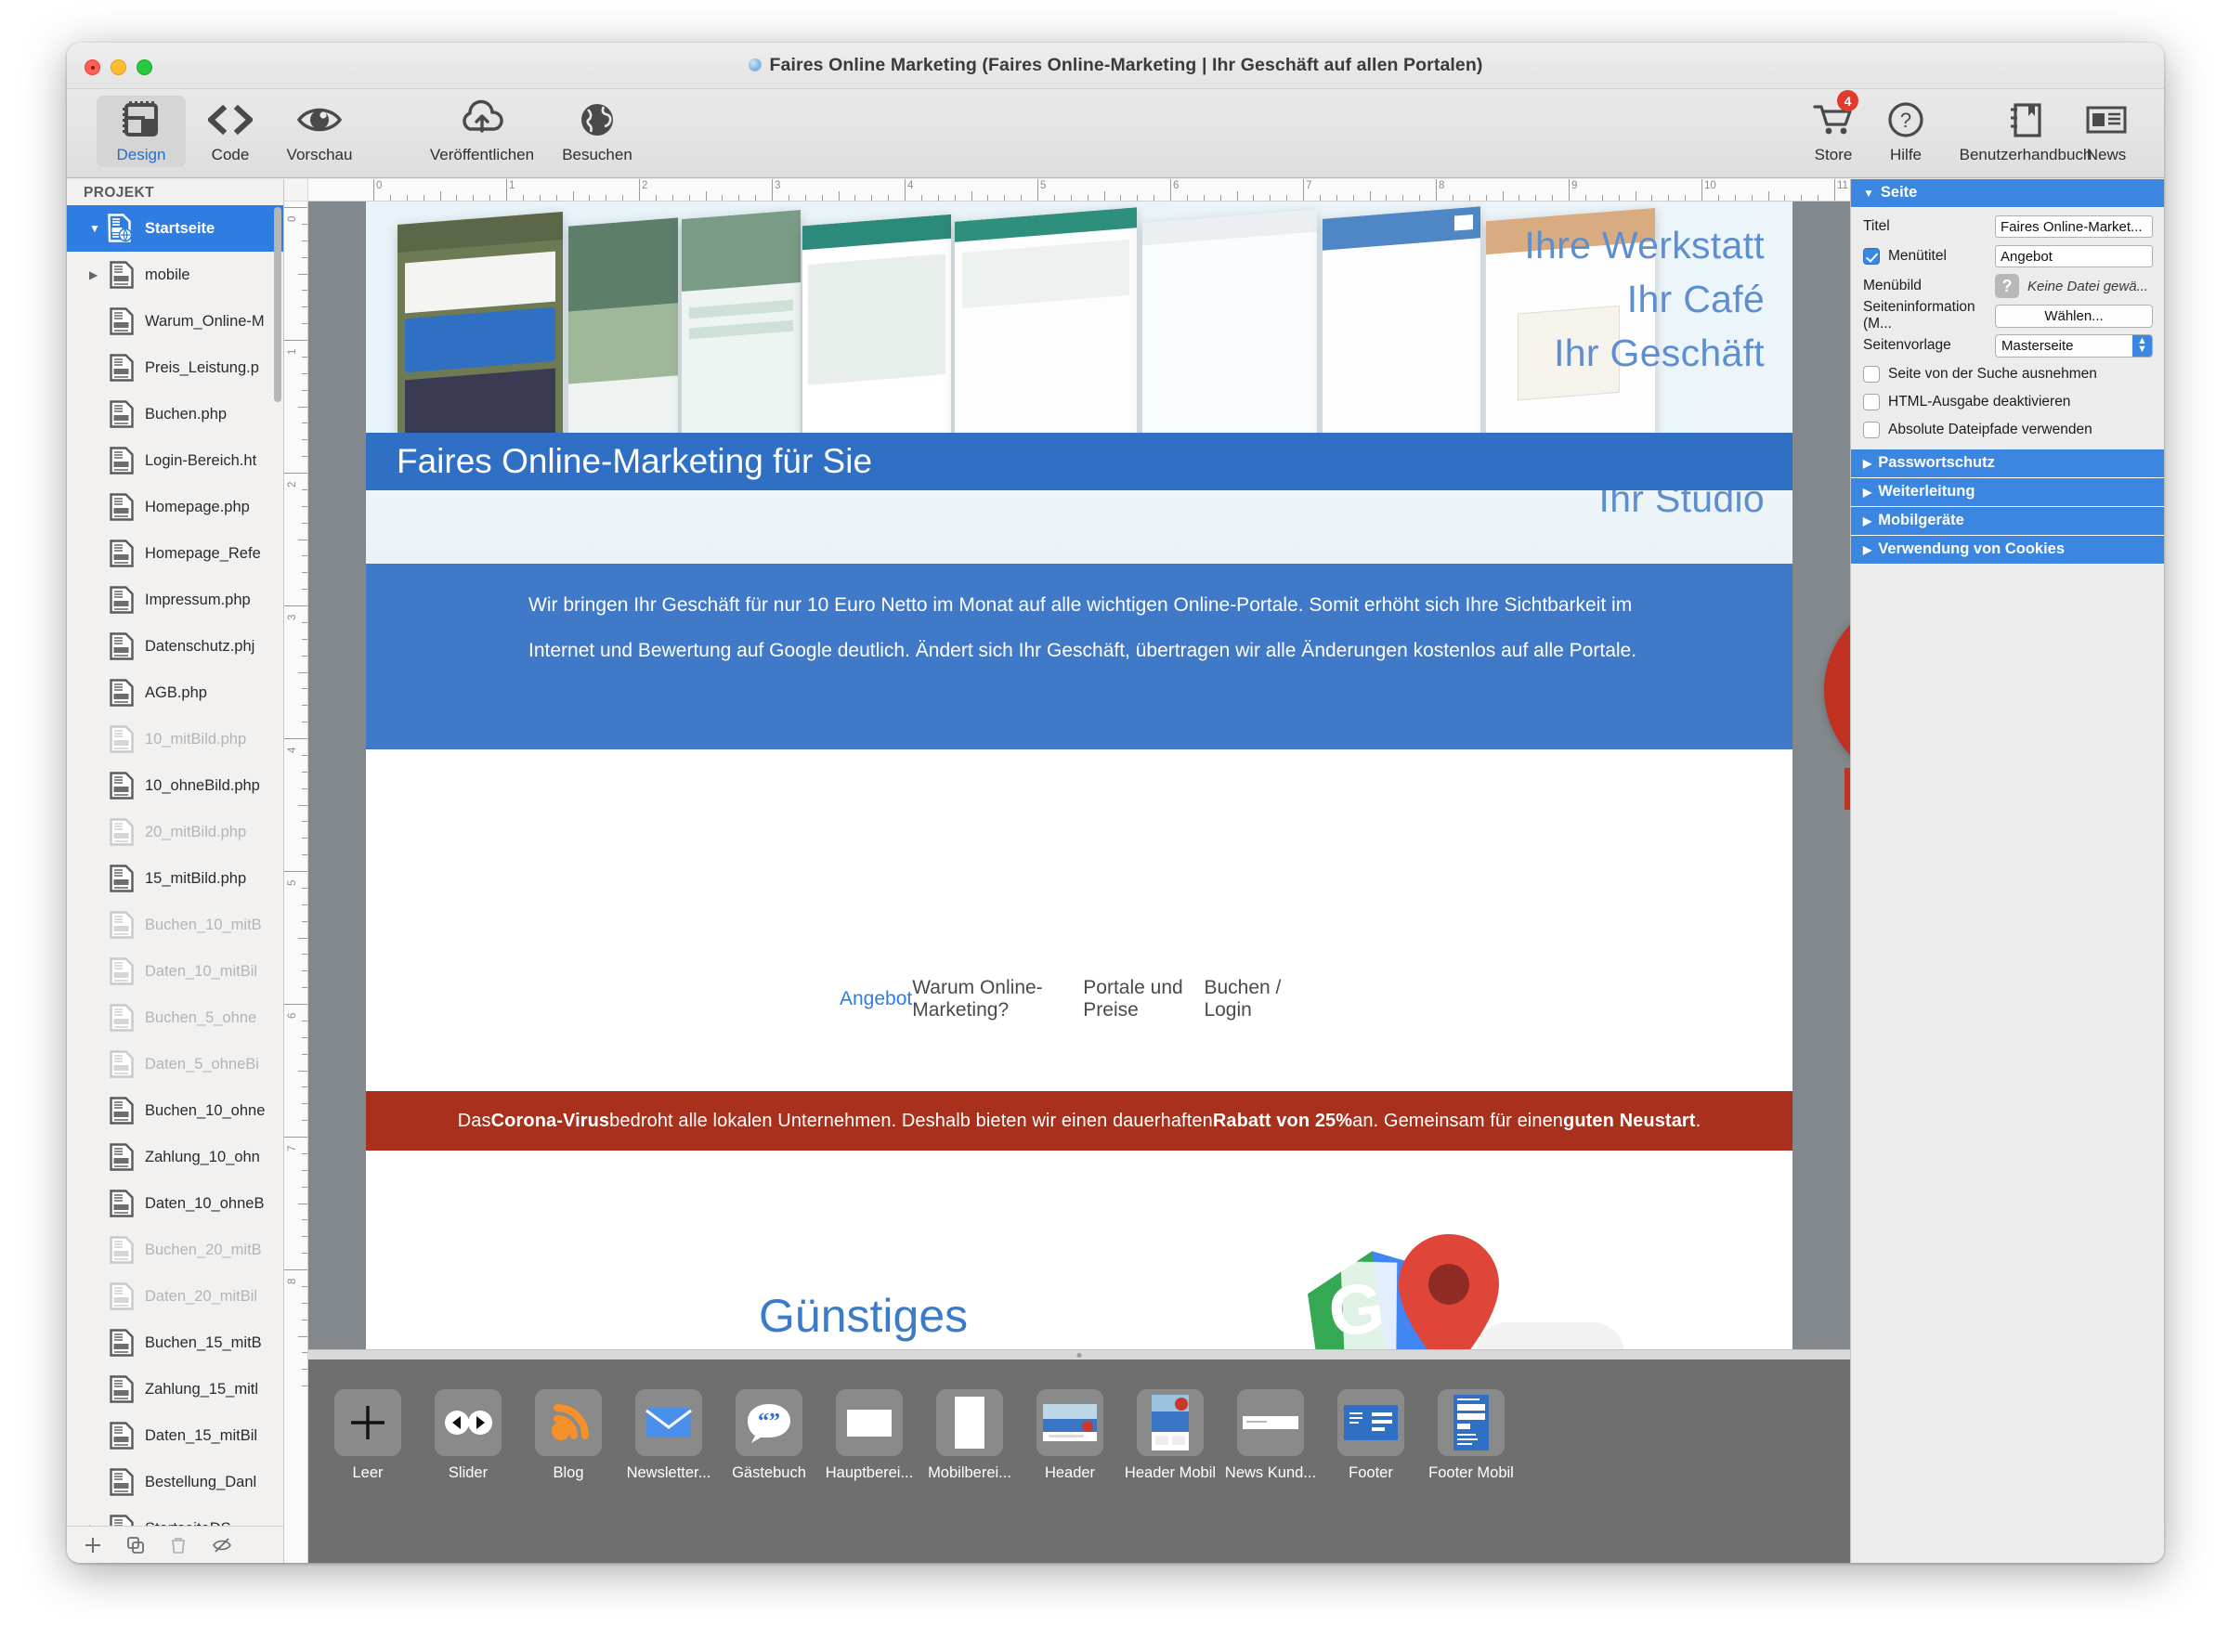 This screenshot has width=2229, height=1652. I want to click on inspector-titel-label: Titel, so click(1876, 226).